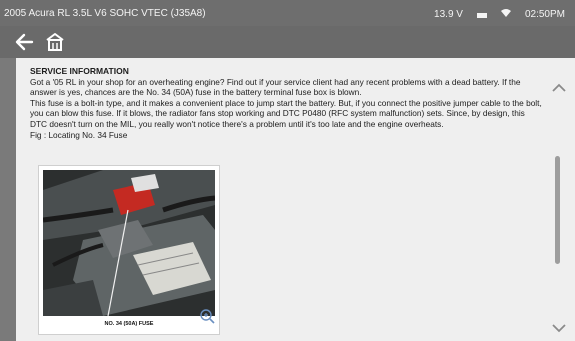 The height and width of the screenshot is (341, 575). I want to click on home-button, so click(55, 42).